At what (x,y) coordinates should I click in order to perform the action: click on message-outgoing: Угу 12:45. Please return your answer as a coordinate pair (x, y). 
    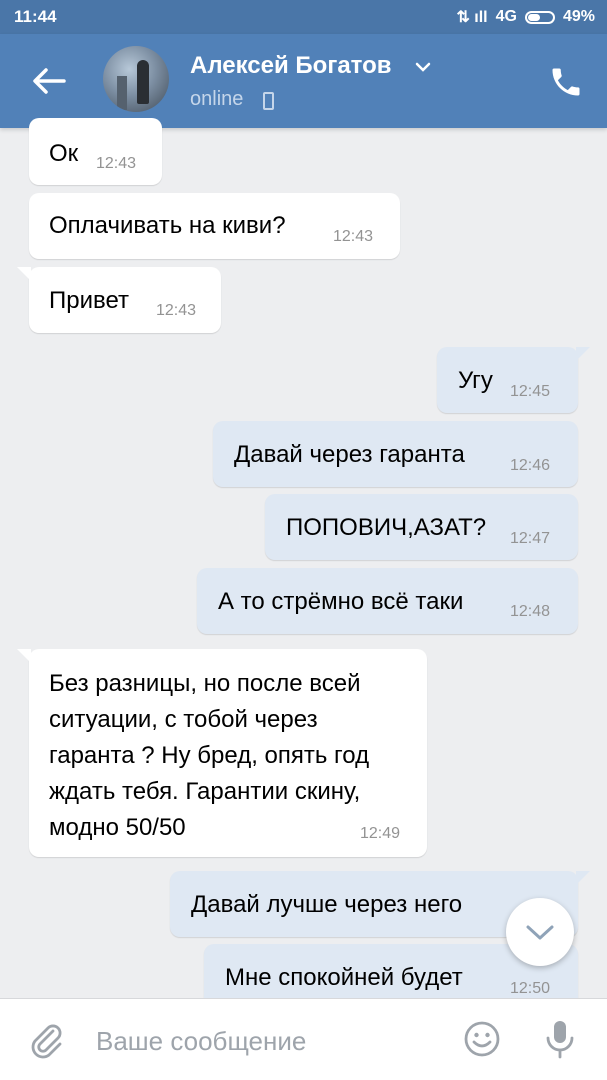
    Looking at the image, I should click on (513, 380).